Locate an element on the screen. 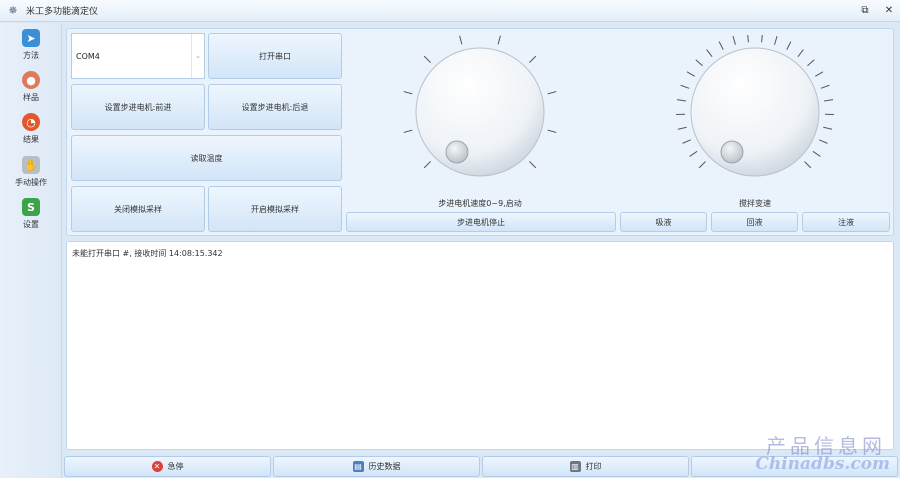  port-select-value: COM4 is located at coordinates (88, 56).